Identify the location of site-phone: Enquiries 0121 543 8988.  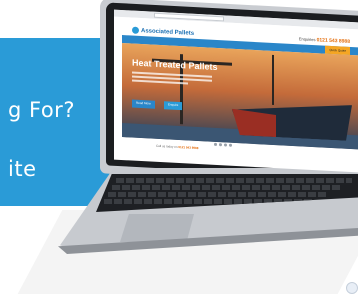
(324, 40).